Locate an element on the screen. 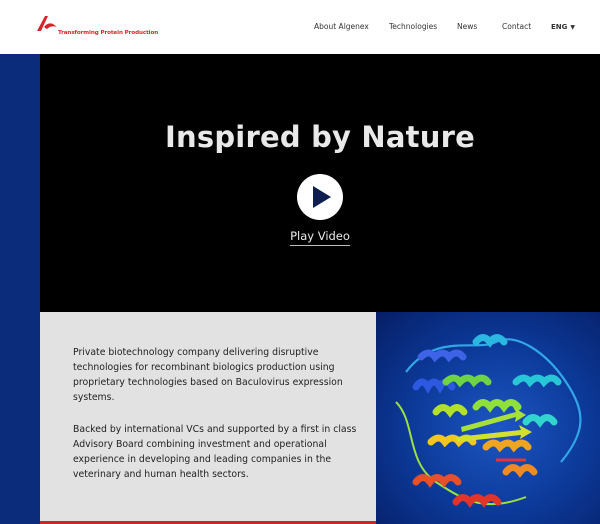 The image size is (600, 524). chevron-down-icon: ▼ is located at coordinates (573, 27).